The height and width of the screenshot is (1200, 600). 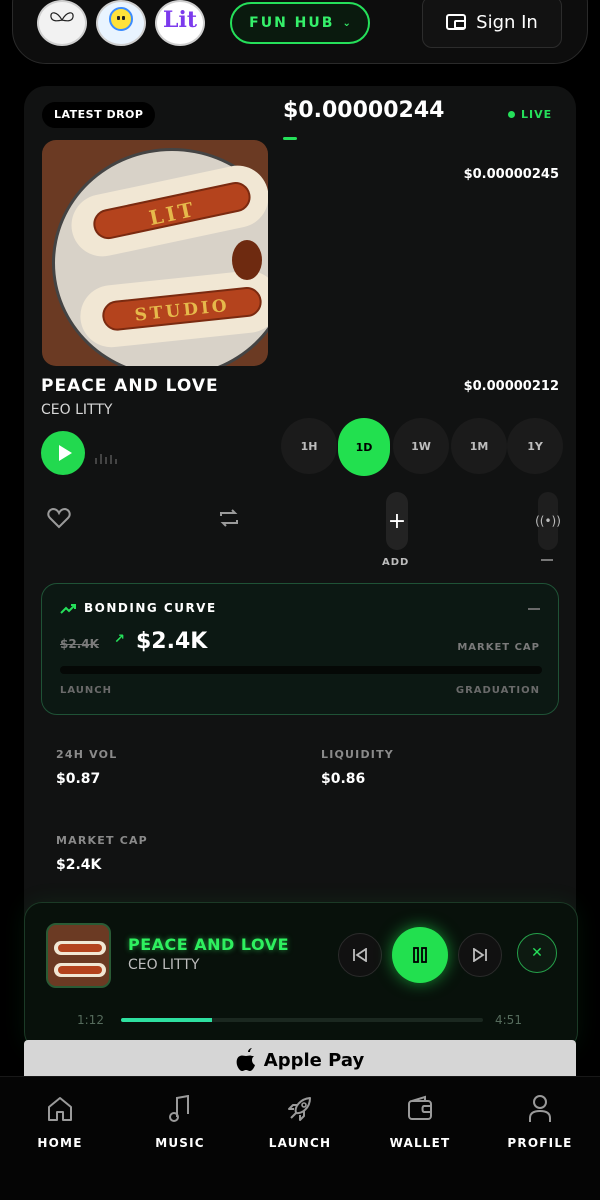 What do you see at coordinates (364, 110) in the screenshot?
I see `current-price: $0.00000244` at bounding box center [364, 110].